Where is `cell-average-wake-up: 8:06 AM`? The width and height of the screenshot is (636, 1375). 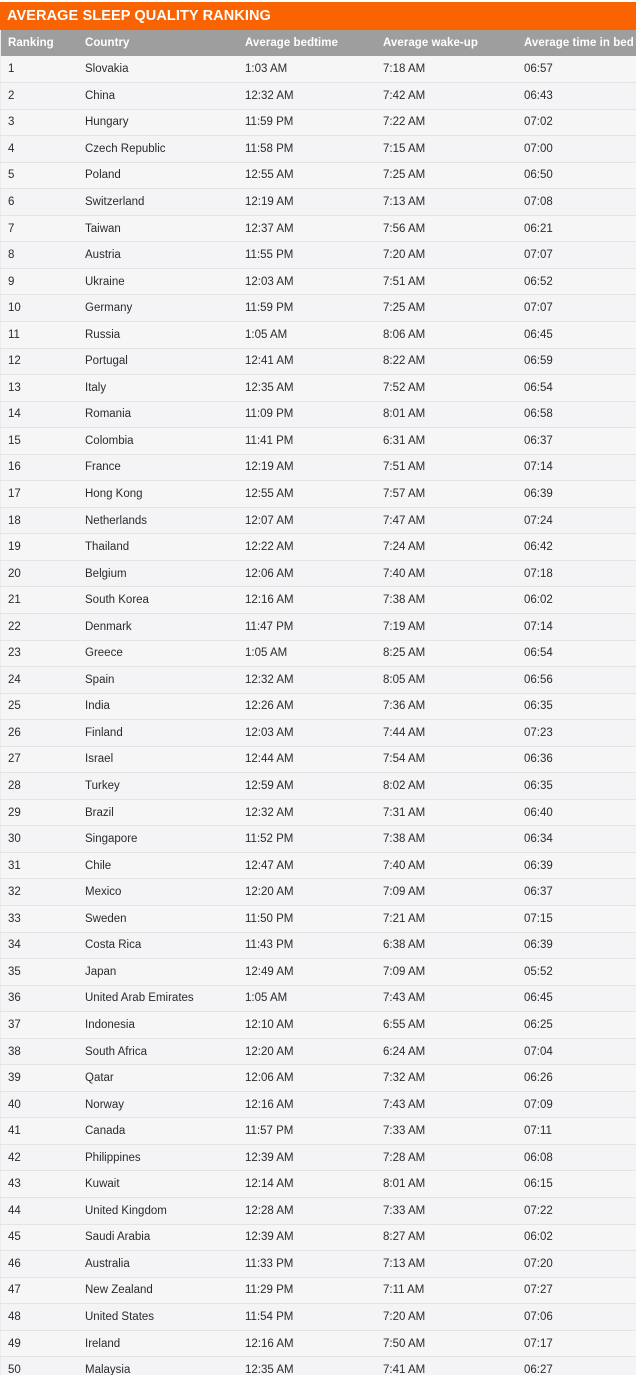 cell-average-wake-up: 8:06 AM is located at coordinates (404, 334).